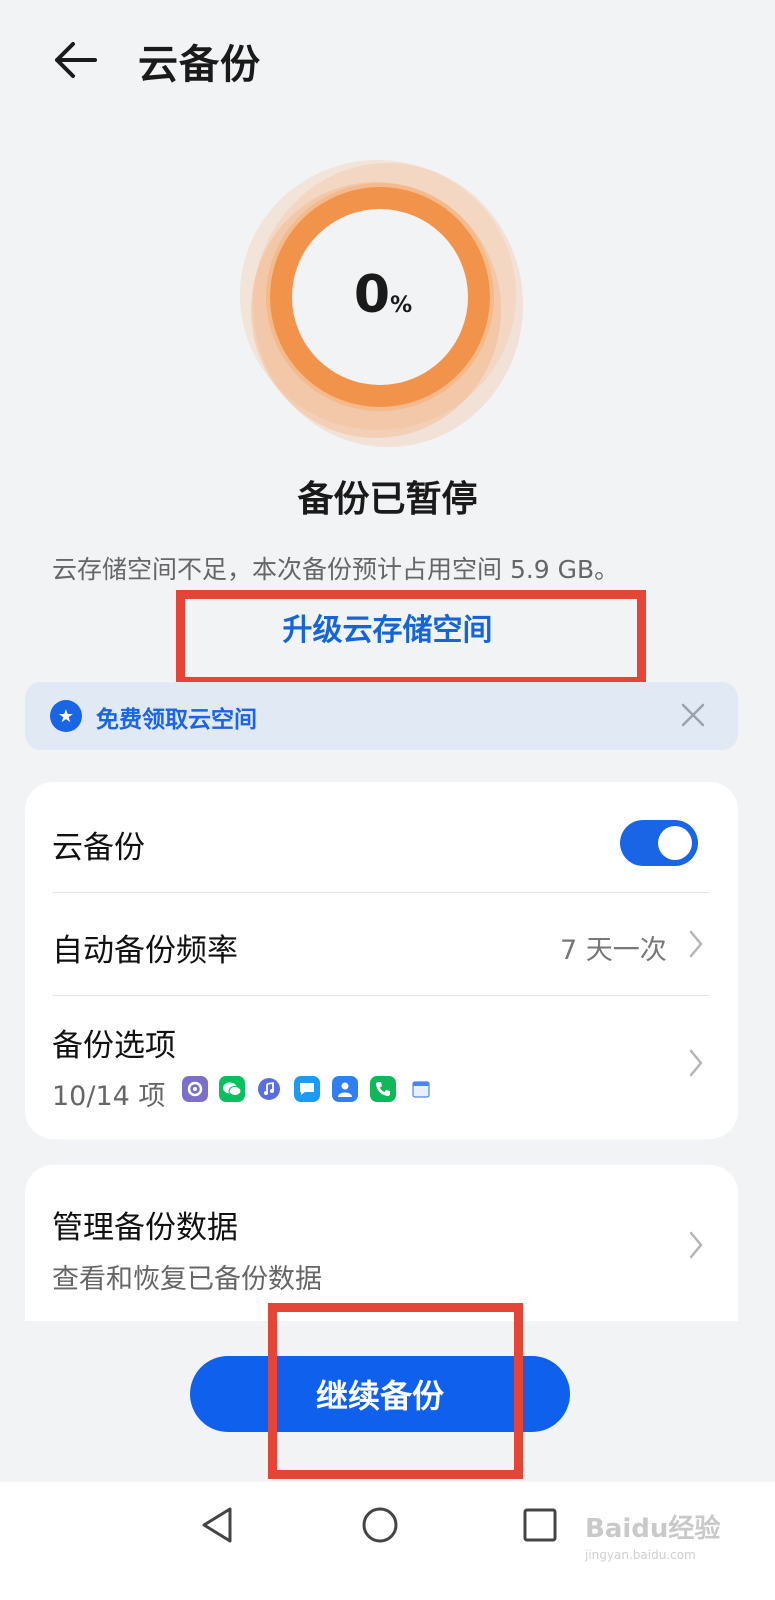  I want to click on messages-icon, so click(307, 1089).